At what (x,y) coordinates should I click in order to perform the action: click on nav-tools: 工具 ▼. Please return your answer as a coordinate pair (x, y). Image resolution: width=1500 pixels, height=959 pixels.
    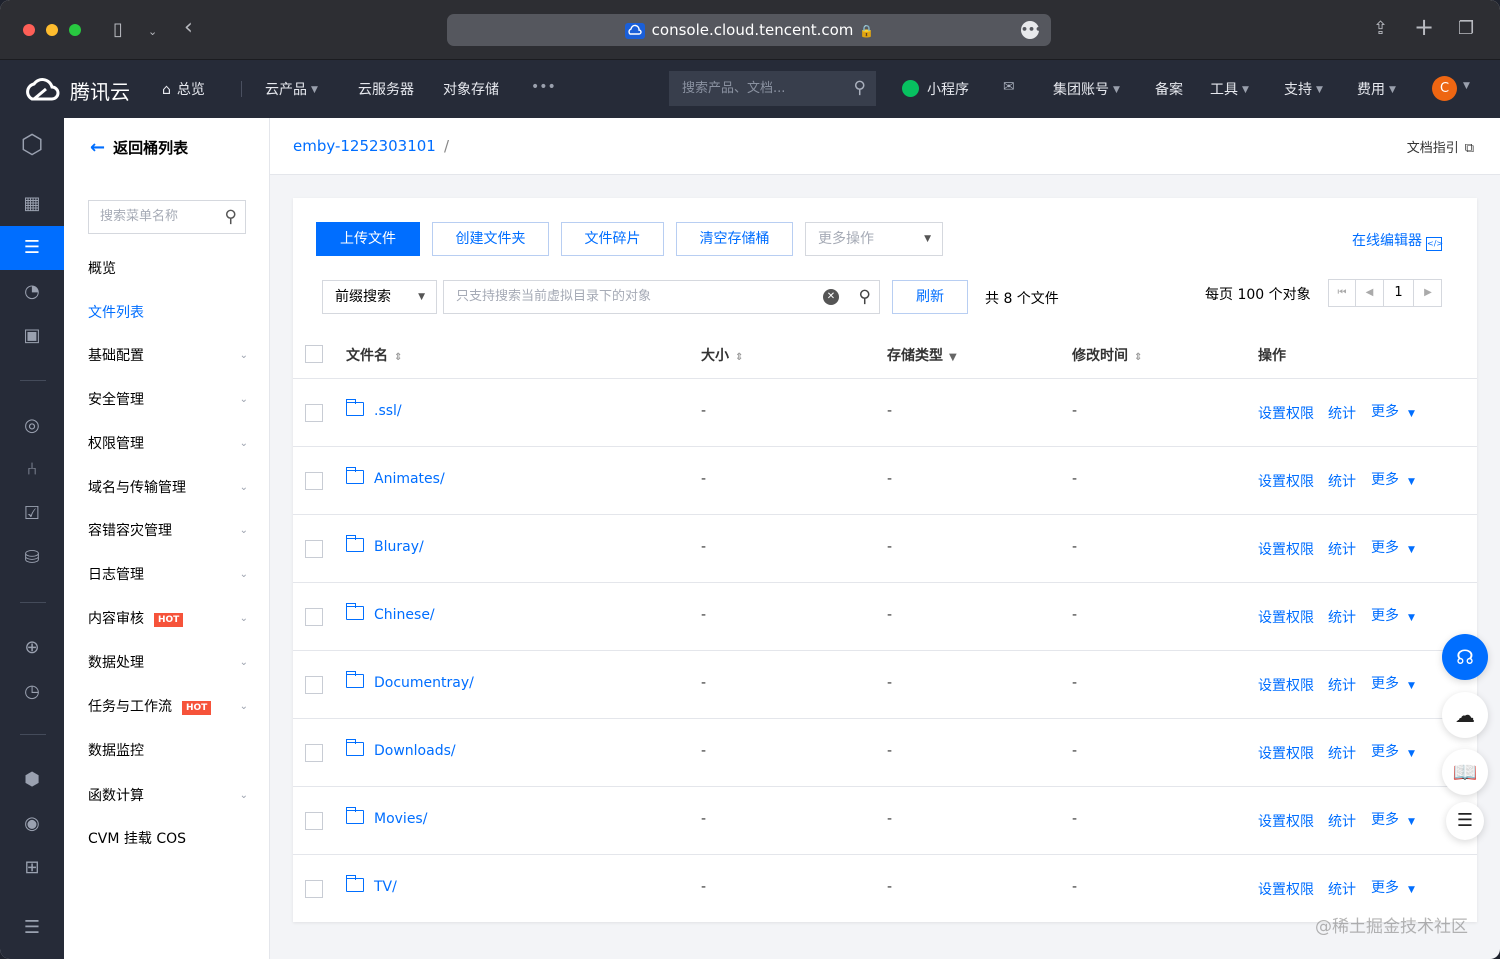
    Looking at the image, I should click on (1229, 89).